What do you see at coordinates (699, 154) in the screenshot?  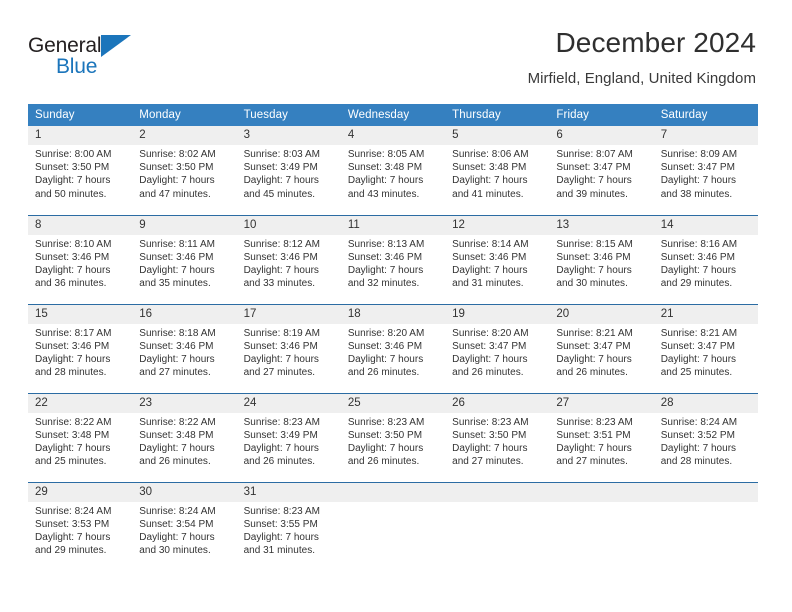 I see `sunrise-text: Sunrise: 8:09 AM` at bounding box center [699, 154].